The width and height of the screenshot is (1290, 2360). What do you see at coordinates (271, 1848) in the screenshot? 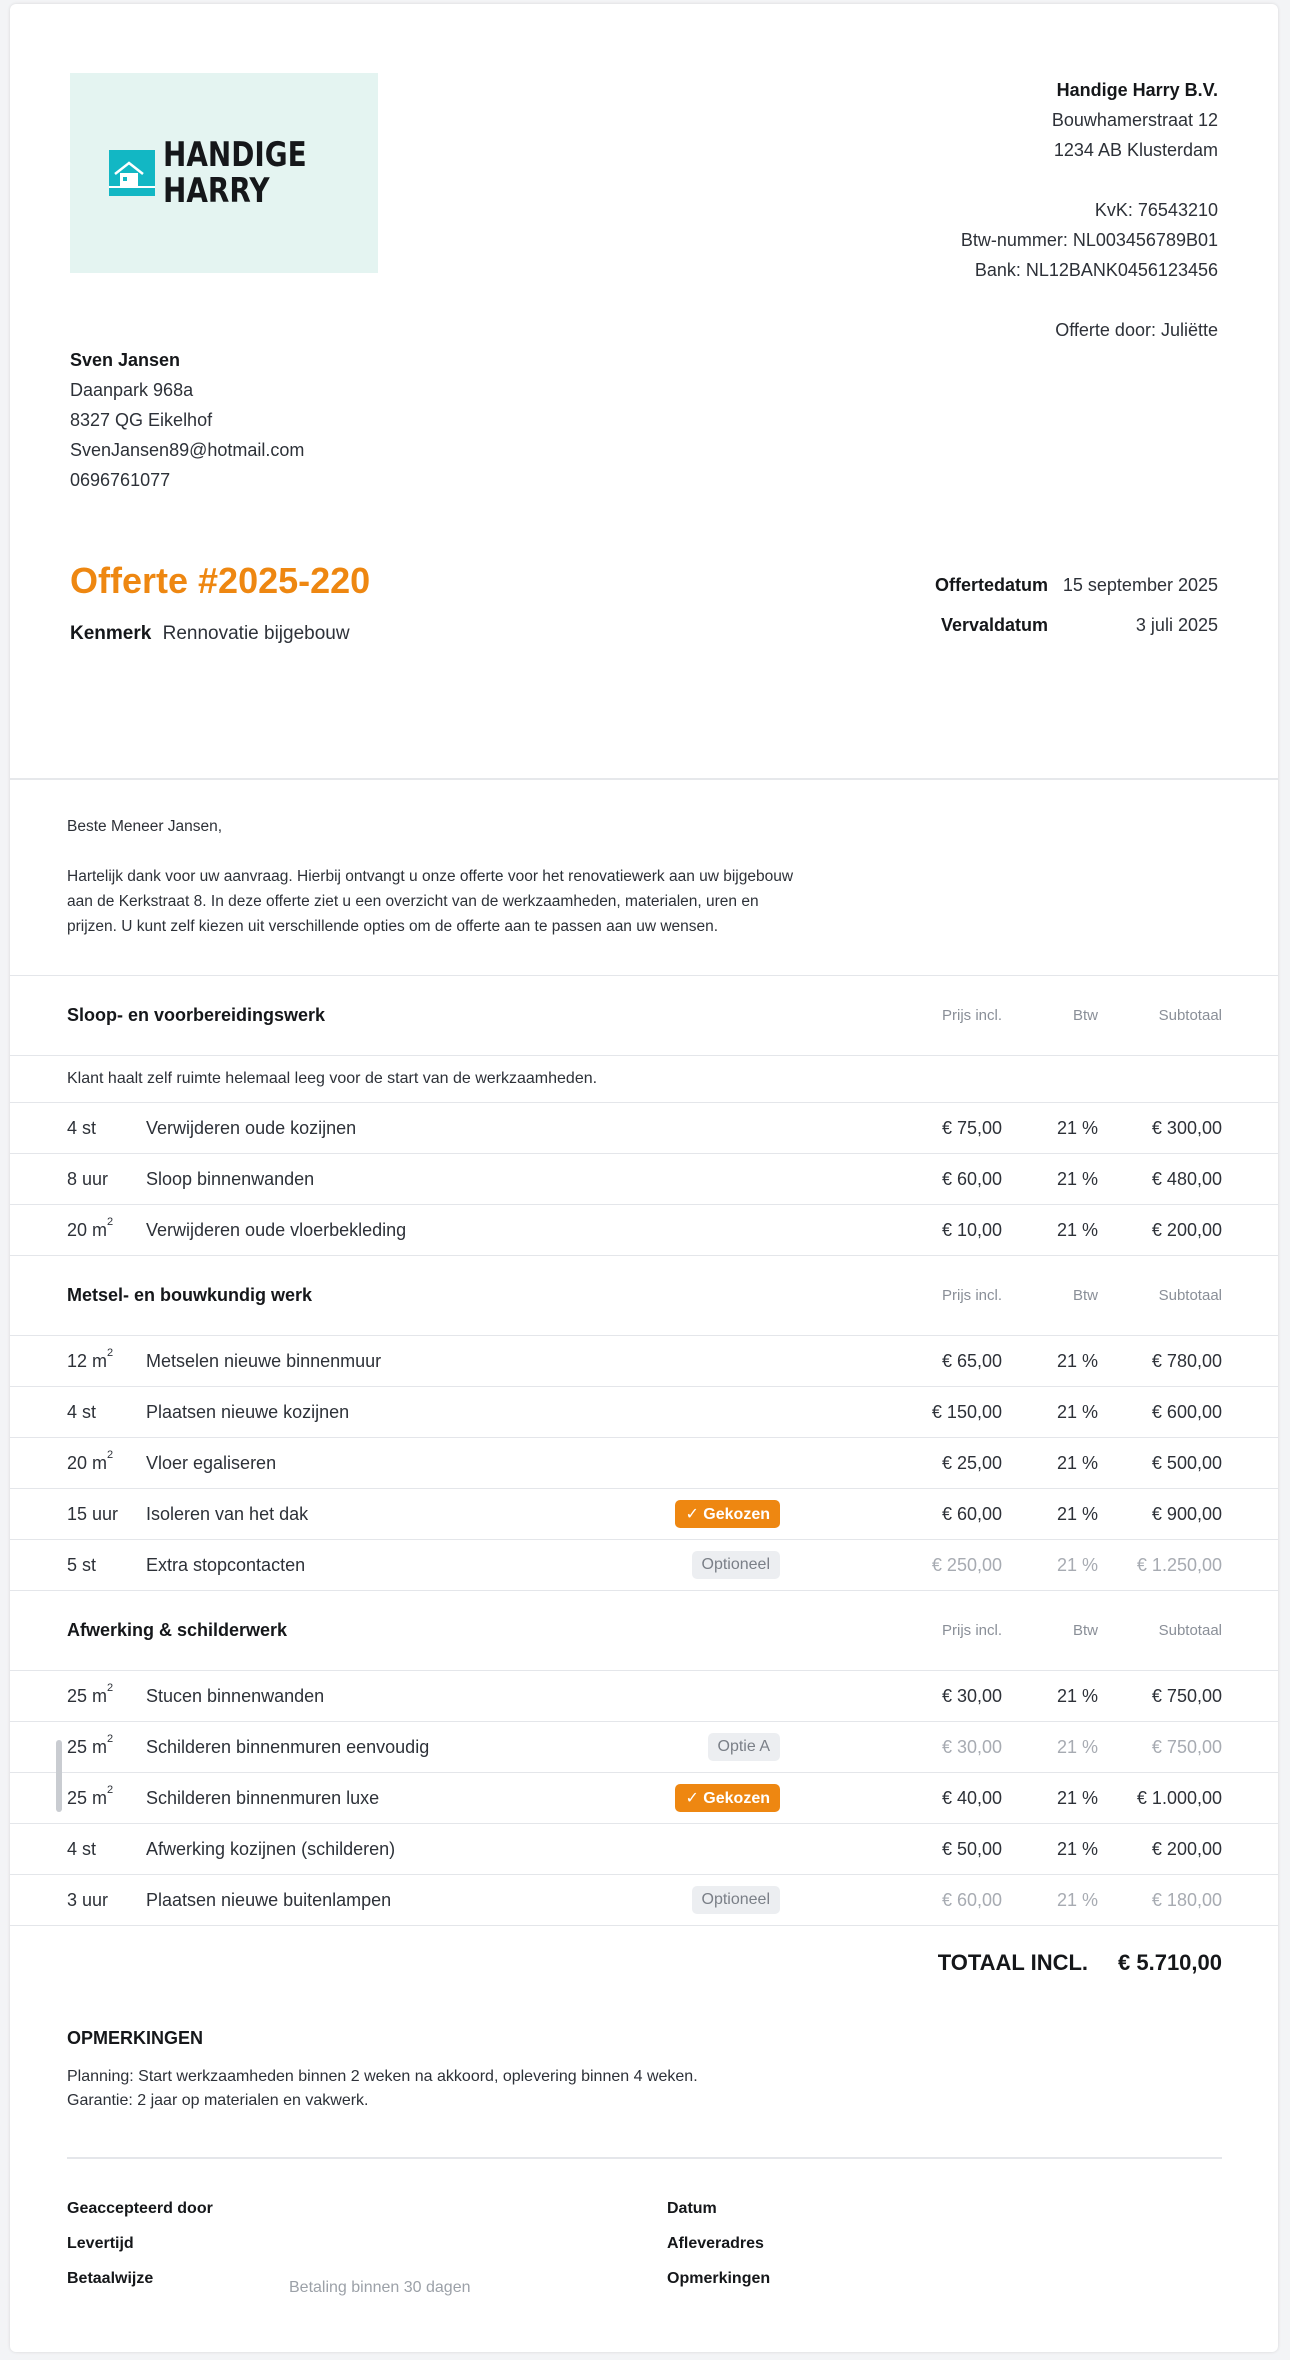
I see `row-description: Afwerking kozijnen (schilderen)` at bounding box center [271, 1848].